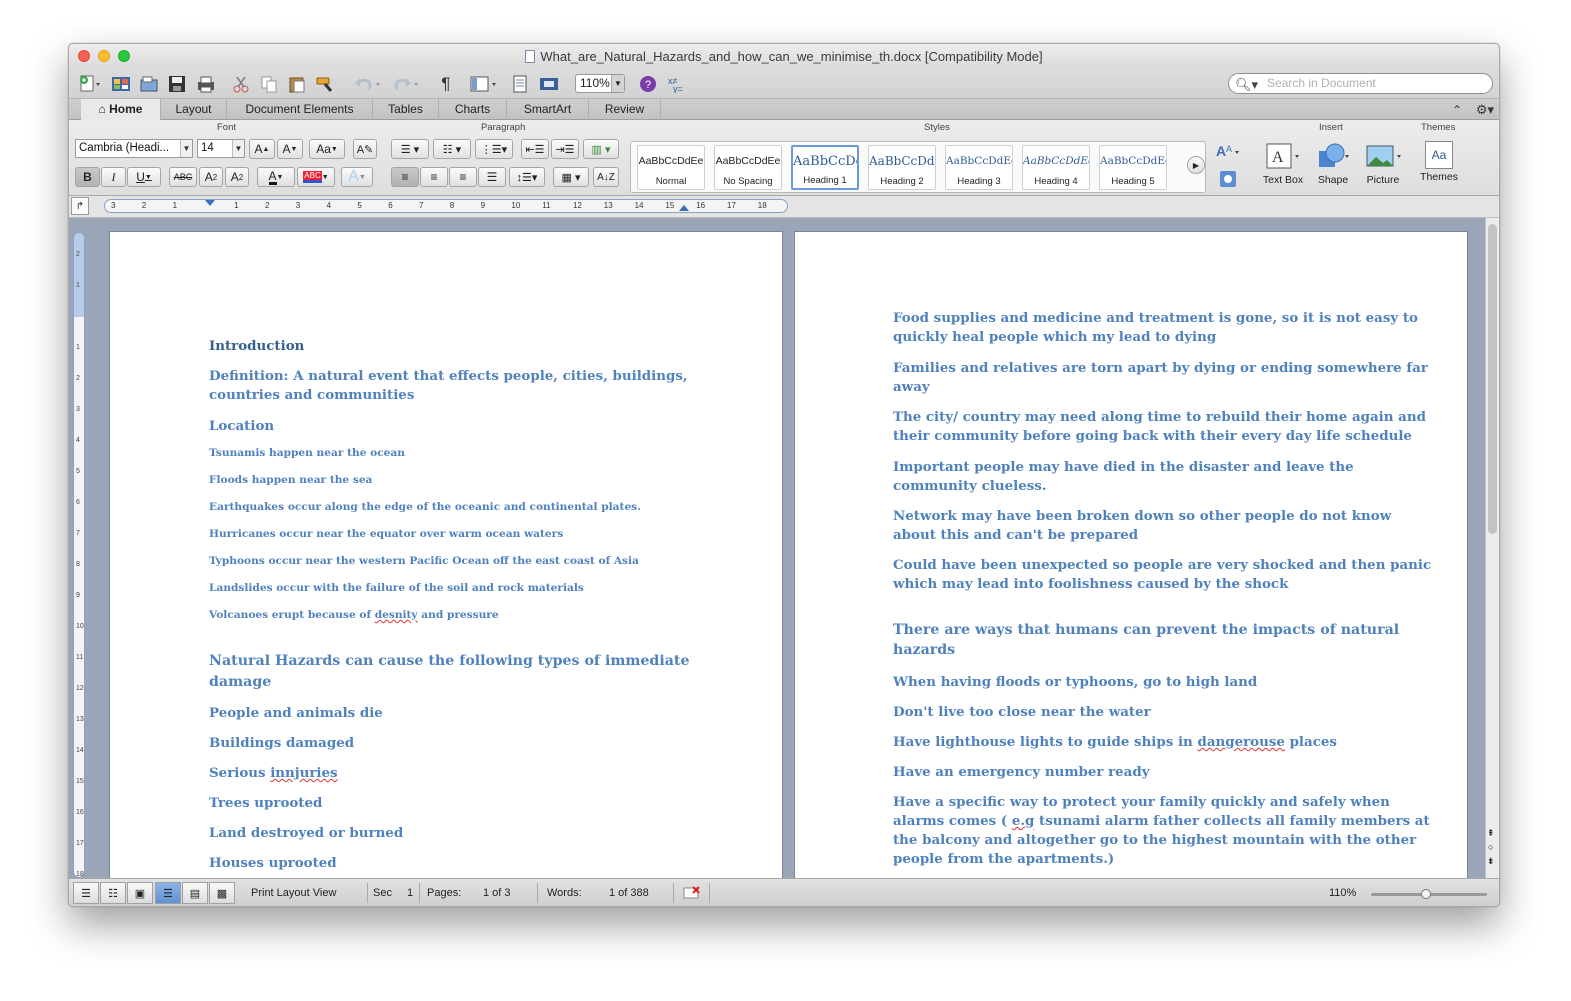  I want to click on document-paragraph: Don't live too close near the water, so click(1022, 712).